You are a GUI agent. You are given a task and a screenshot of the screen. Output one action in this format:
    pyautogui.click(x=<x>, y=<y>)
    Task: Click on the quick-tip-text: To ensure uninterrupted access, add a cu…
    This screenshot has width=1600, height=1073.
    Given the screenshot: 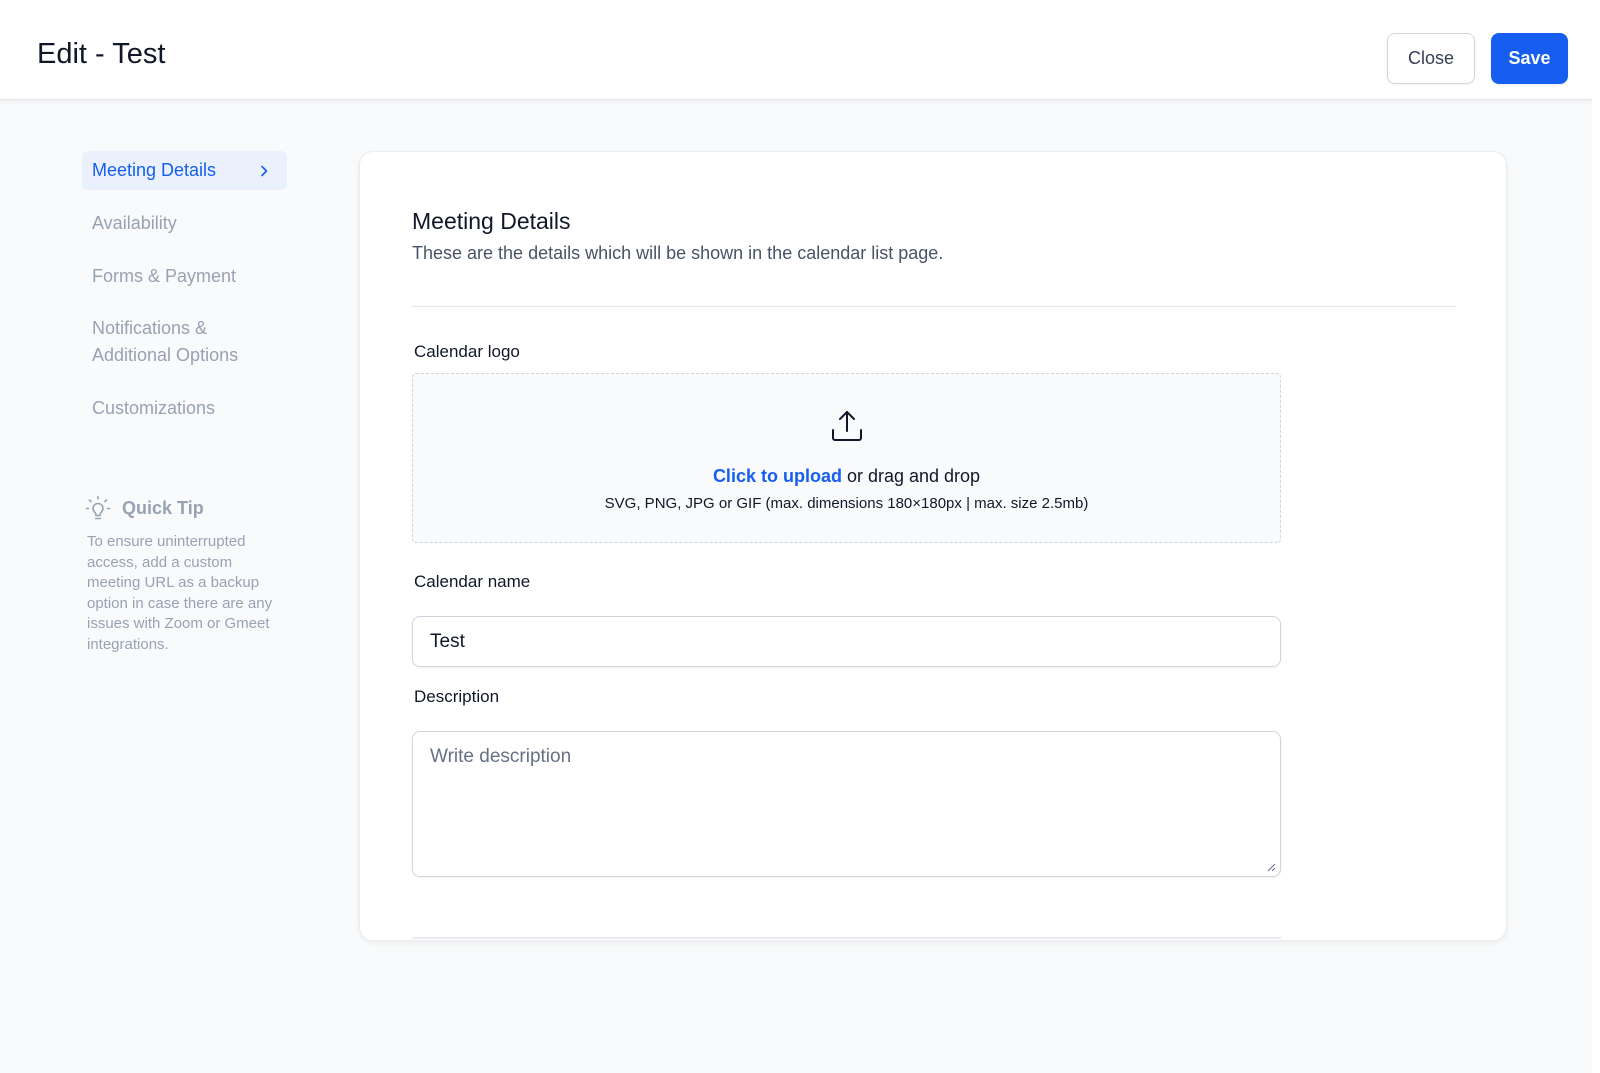 What is the action you would take?
    pyautogui.click(x=180, y=593)
    